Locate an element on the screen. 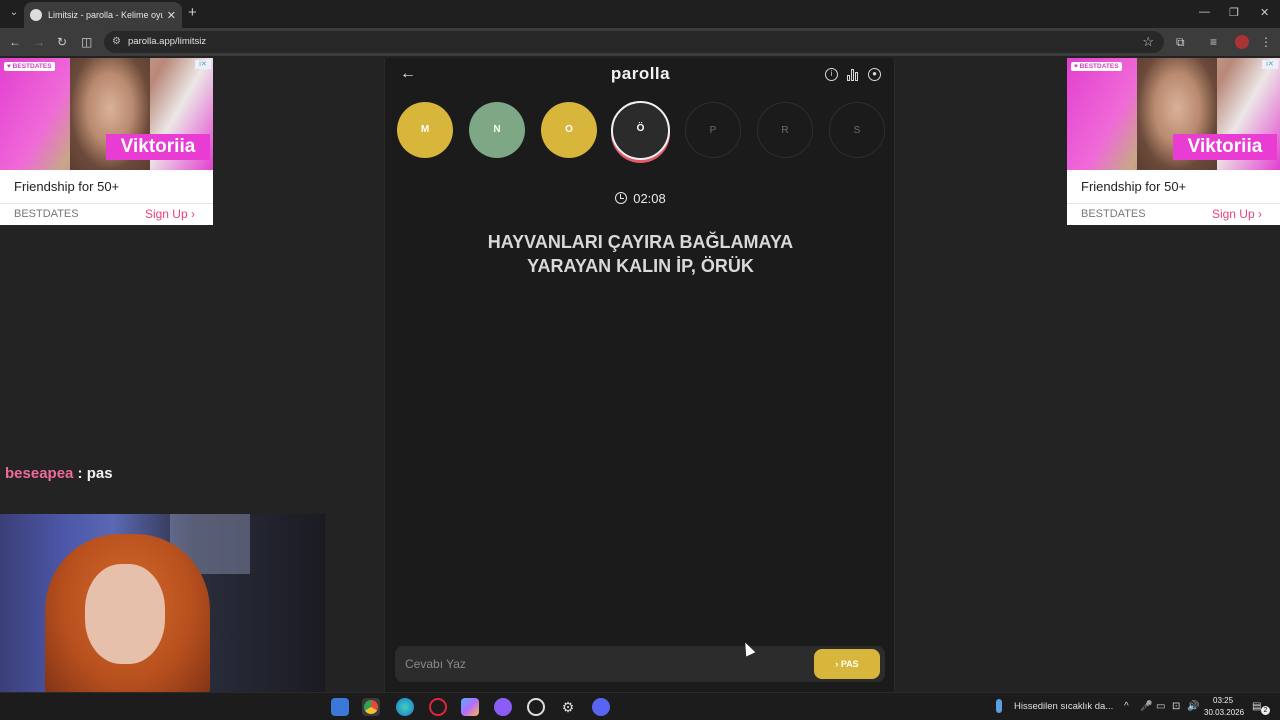 The width and height of the screenshot is (1280, 720). tab-close-icon: ✕ is located at coordinates (171, 15).